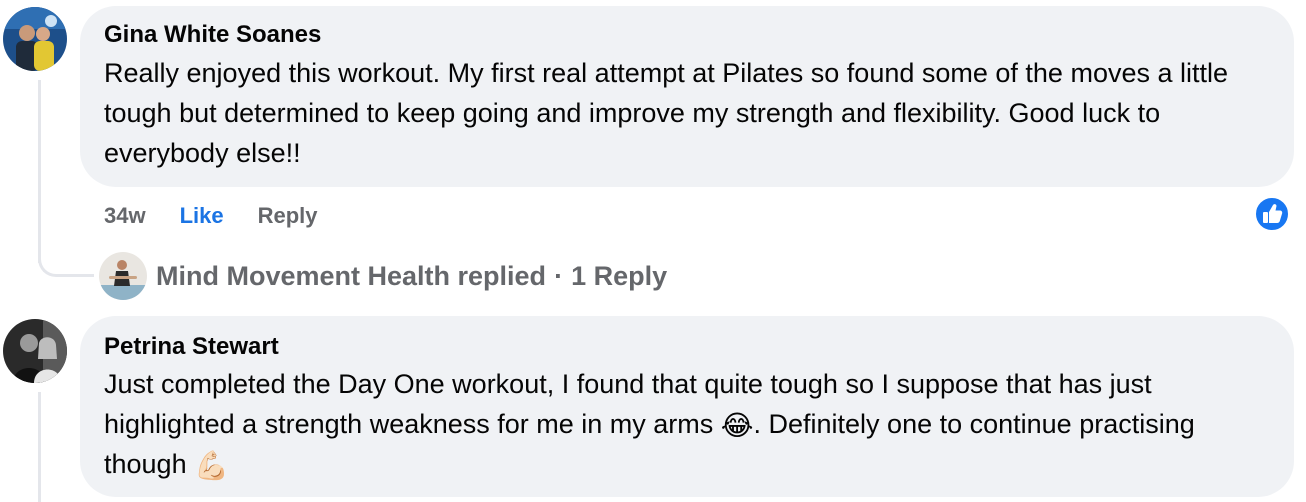 The image size is (1306, 502). What do you see at coordinates (191, 347) in the screenshot?
I see `comment-author: Petrina Stewart` at bounding box center [191, 347].